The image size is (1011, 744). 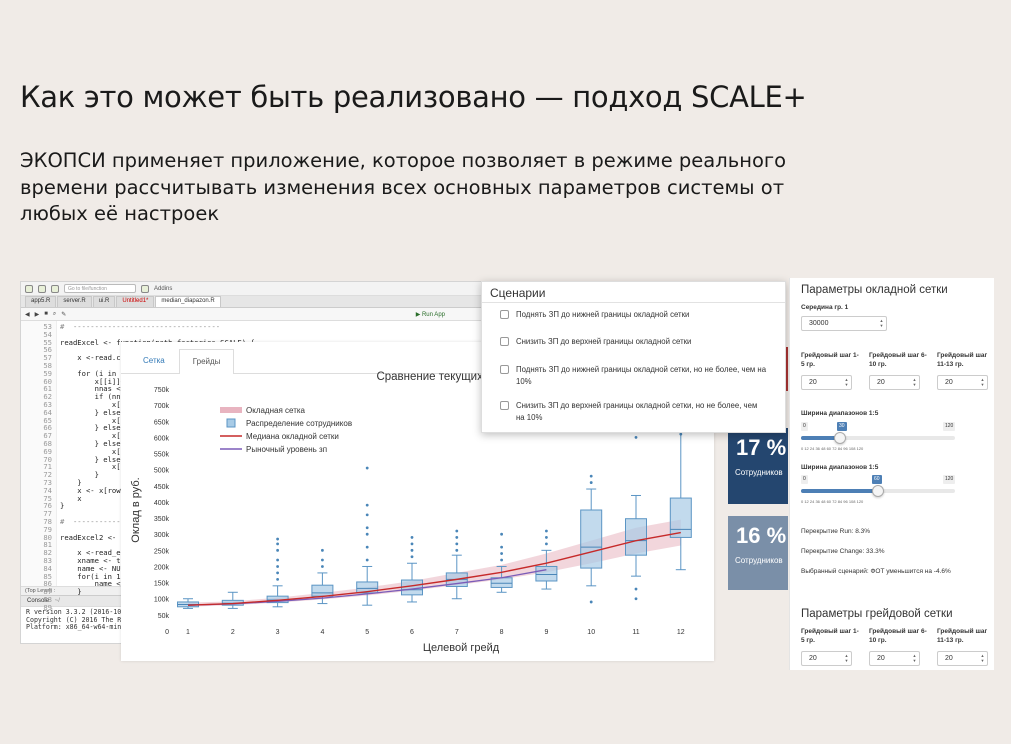 What do you see at coordinates (804, 426) in the screenshot?
I see `slider-min: 0` at bounding box center [804, 426].